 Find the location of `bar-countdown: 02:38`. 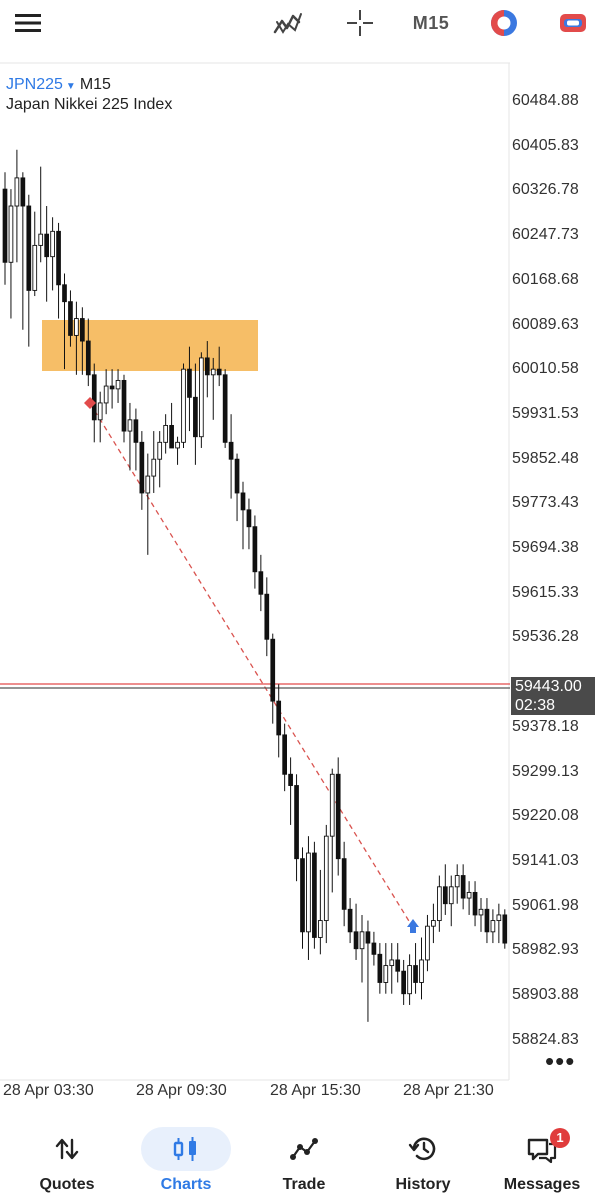

bar-countdown: 02:38 is located at coordinates (535, 705).